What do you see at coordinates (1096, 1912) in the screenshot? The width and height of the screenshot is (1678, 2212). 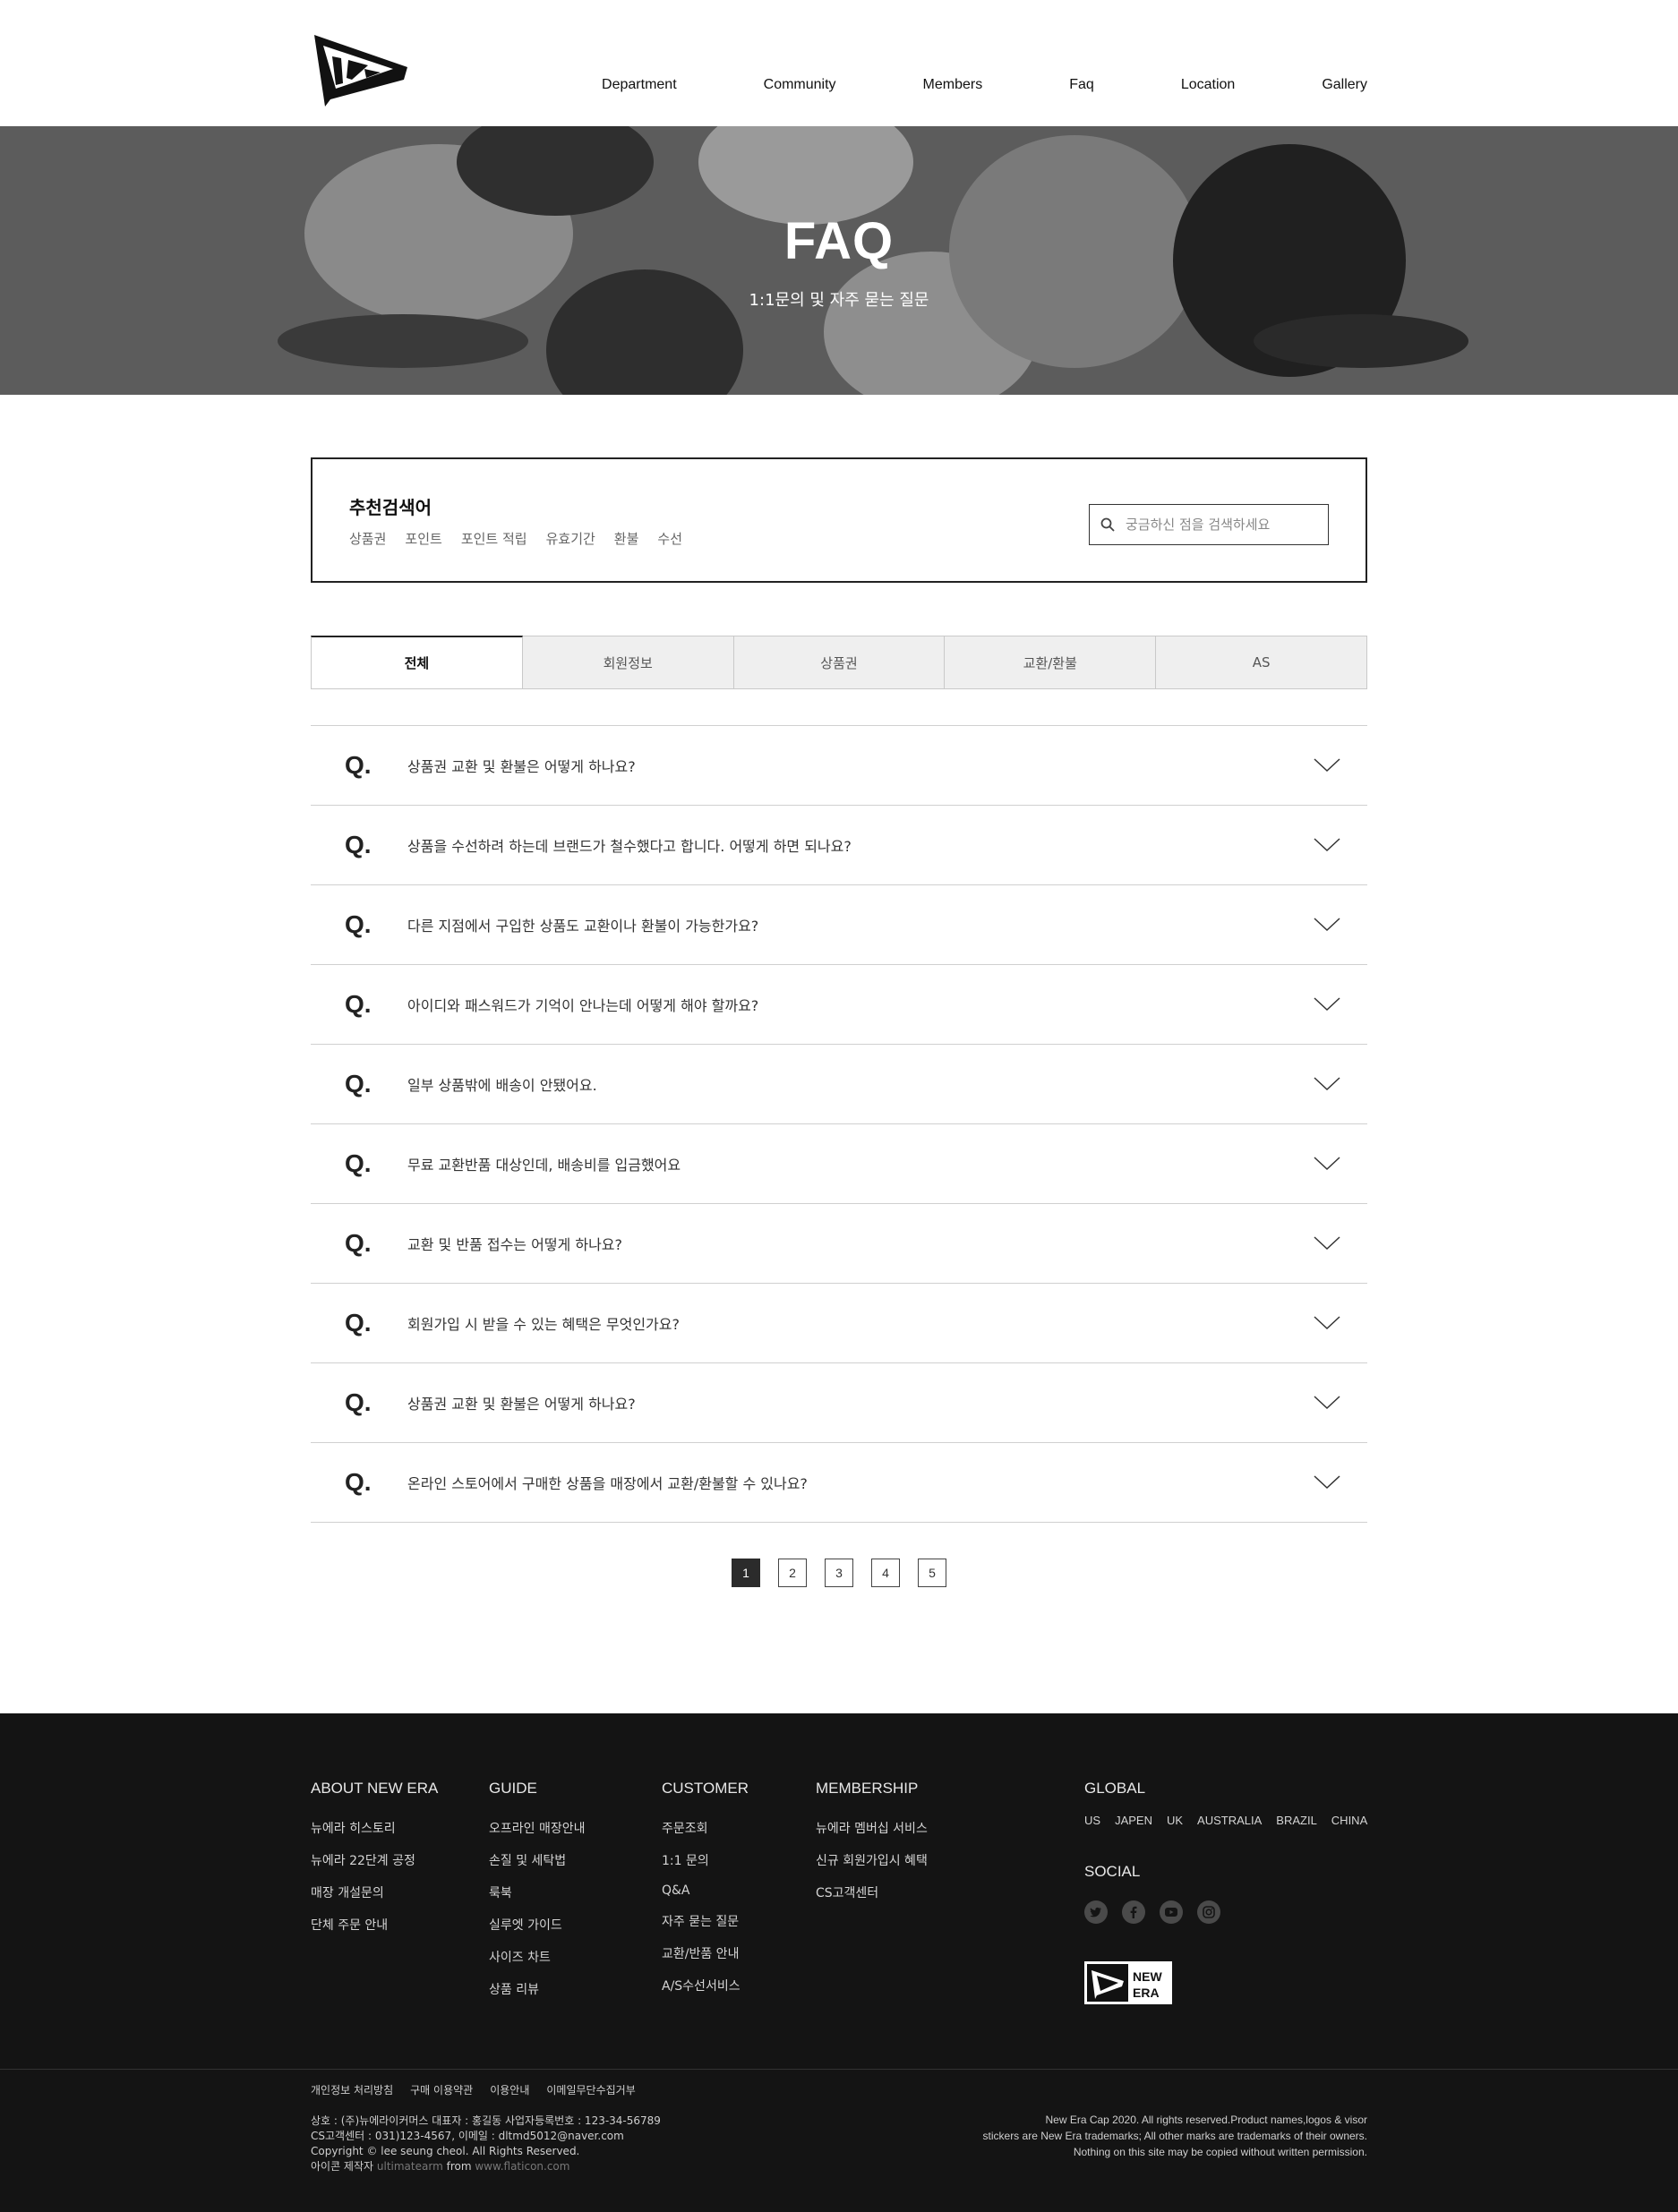 I see `twitter-icon` at bounding box center [1096, 1912].